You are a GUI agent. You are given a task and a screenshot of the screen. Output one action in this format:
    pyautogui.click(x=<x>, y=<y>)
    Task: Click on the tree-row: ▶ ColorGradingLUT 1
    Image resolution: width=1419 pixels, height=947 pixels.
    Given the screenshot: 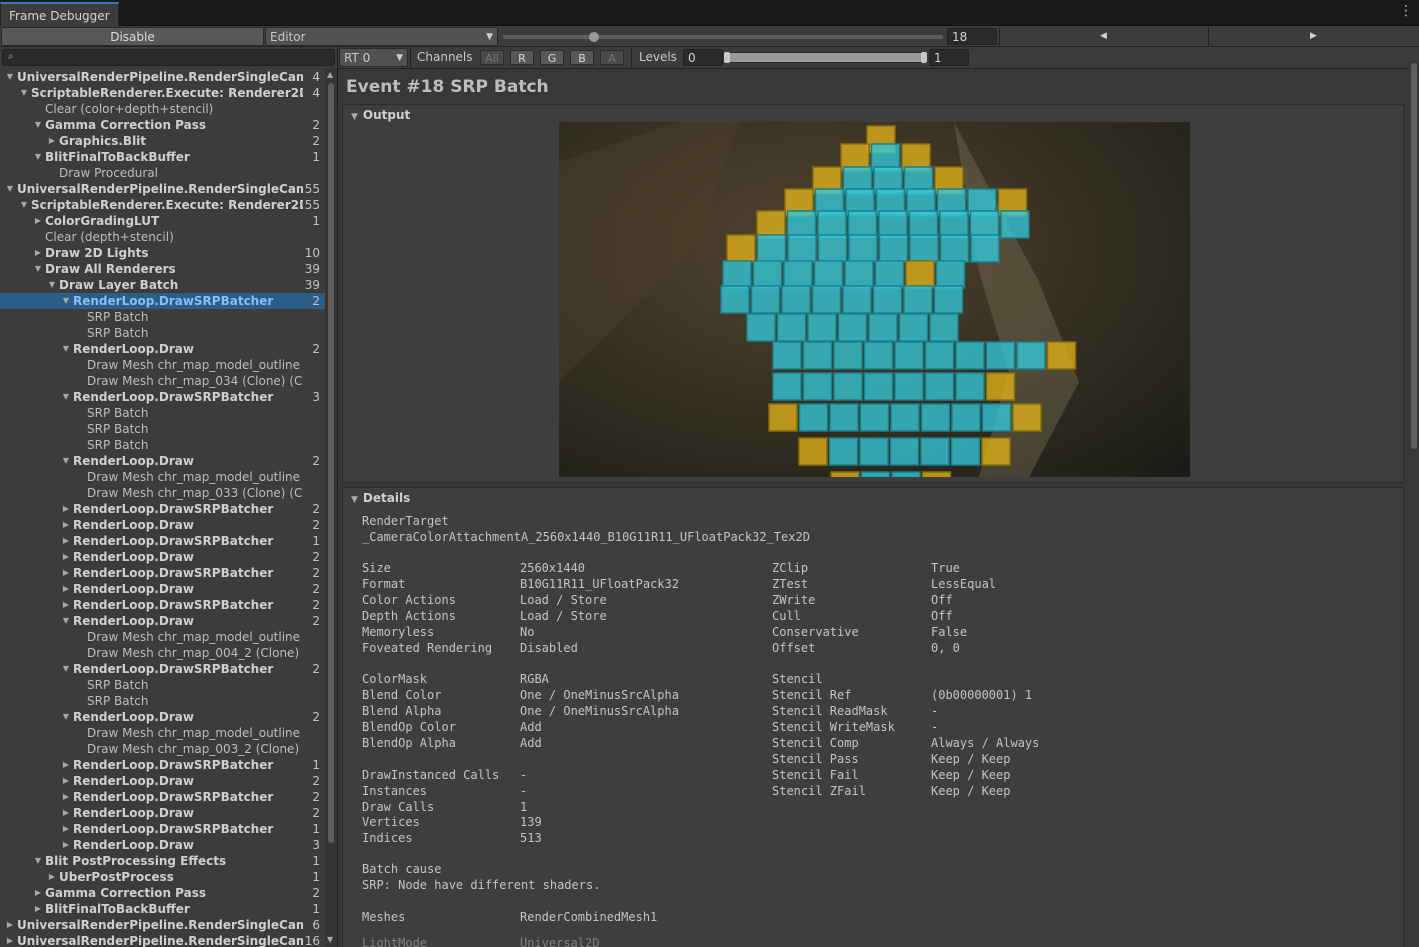 What is the action you would take?
    pyautogui.click(x=162, y=221)
    